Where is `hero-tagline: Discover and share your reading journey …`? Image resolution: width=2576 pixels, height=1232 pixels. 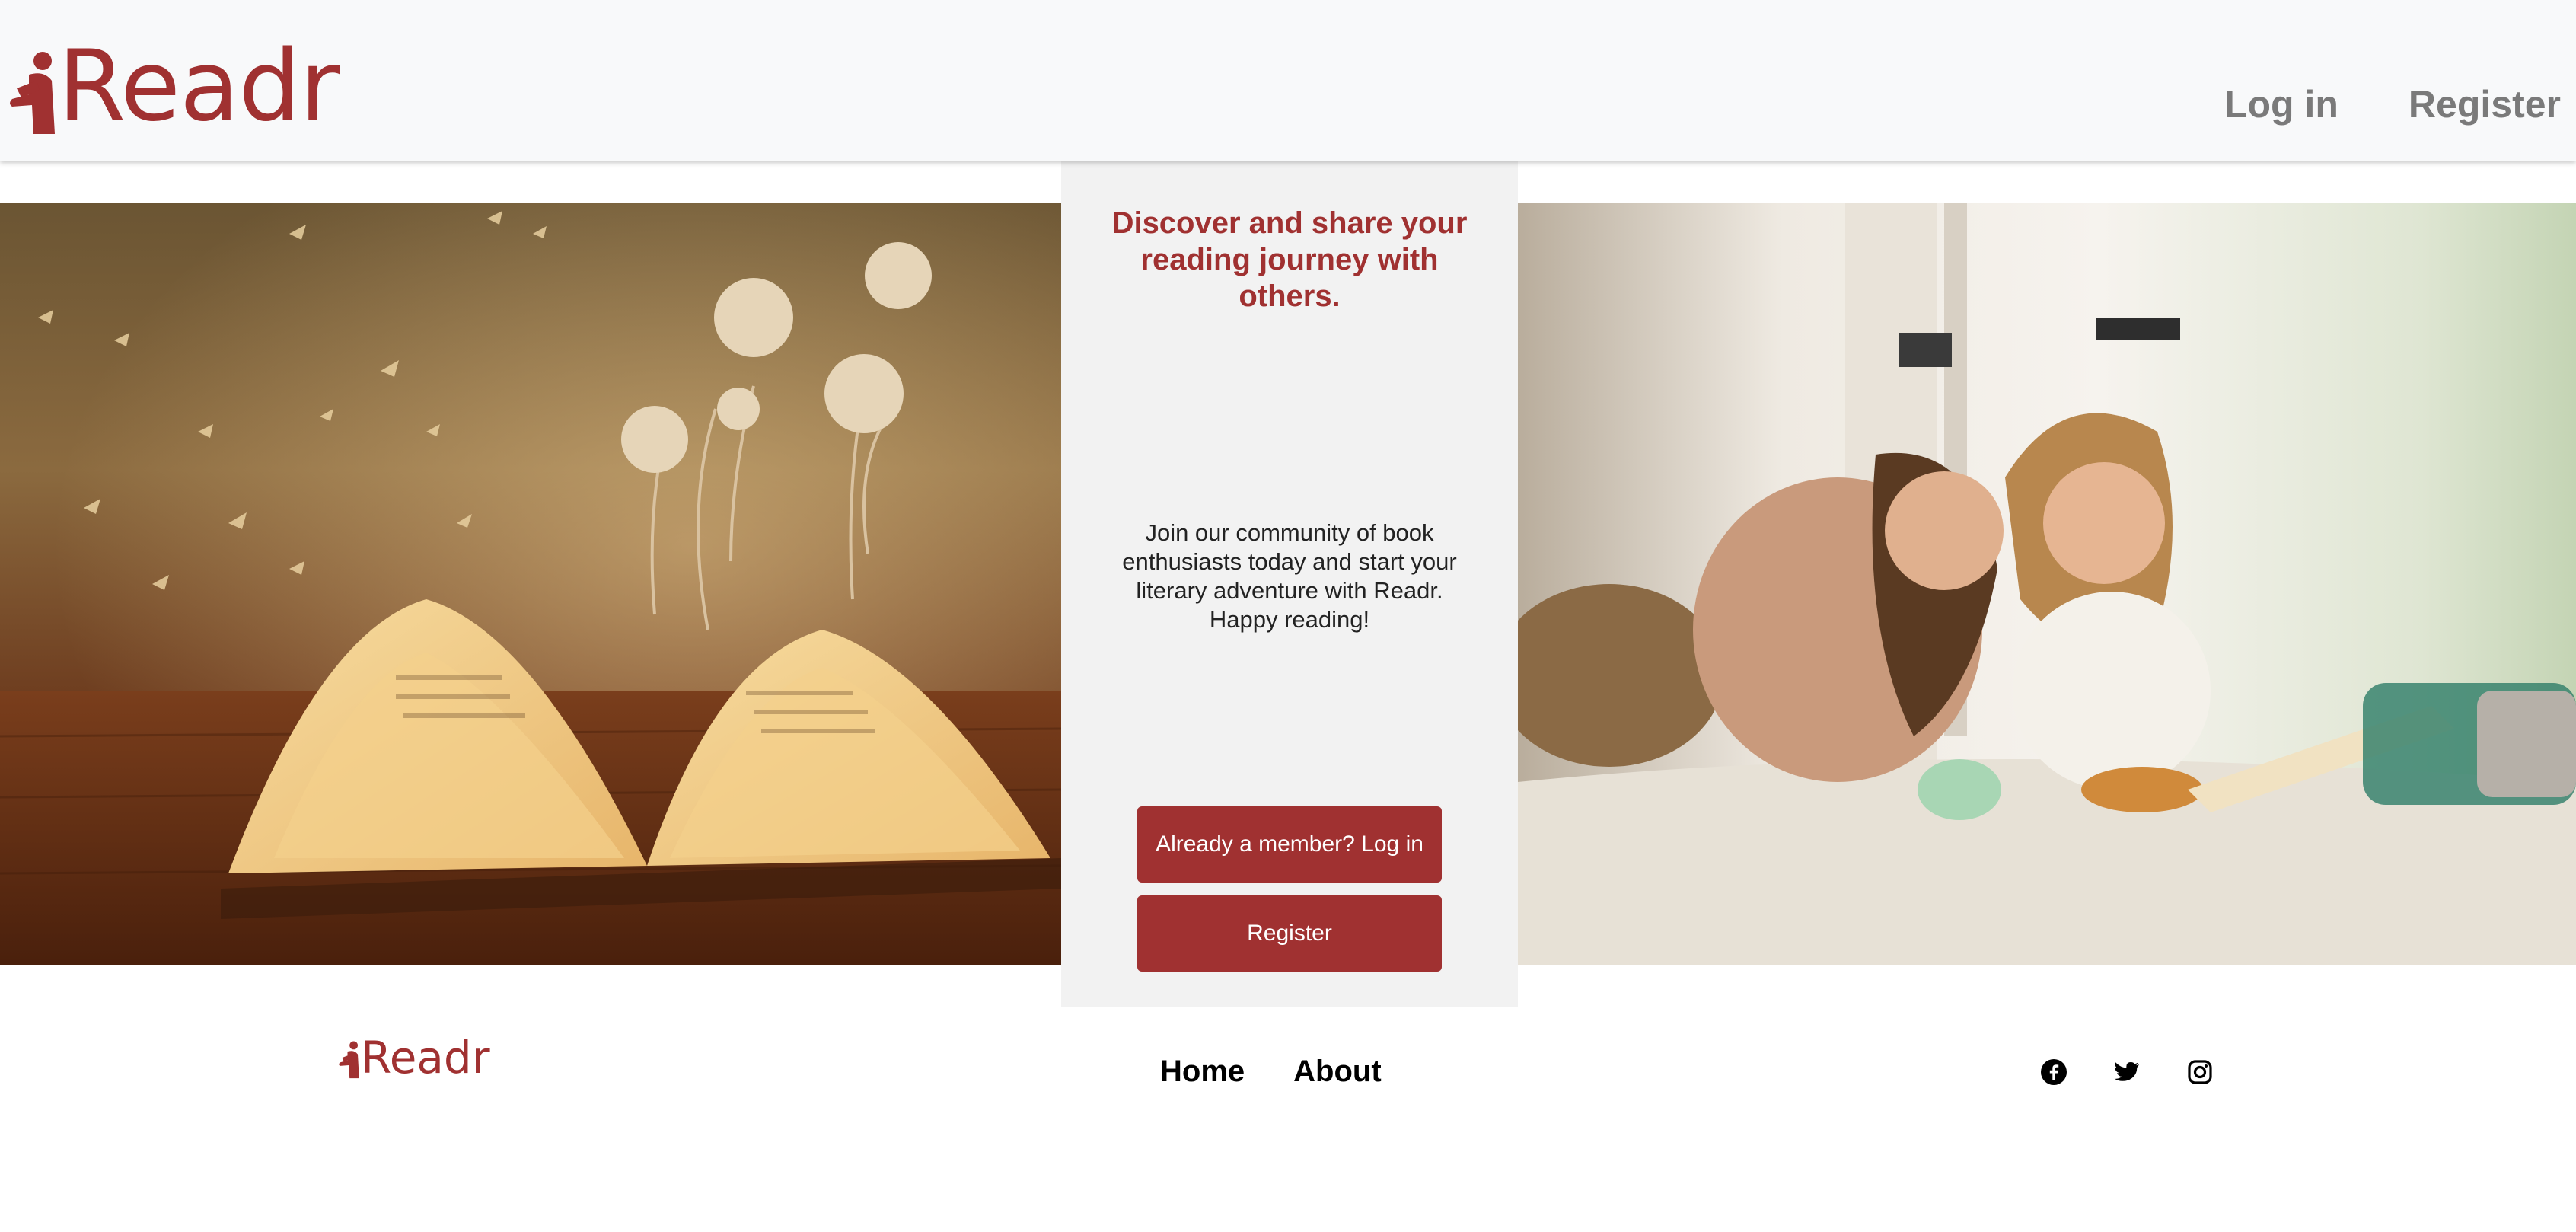
hero-tagline: Discover and share your reading journey … is located at coordinates (1289, 259).